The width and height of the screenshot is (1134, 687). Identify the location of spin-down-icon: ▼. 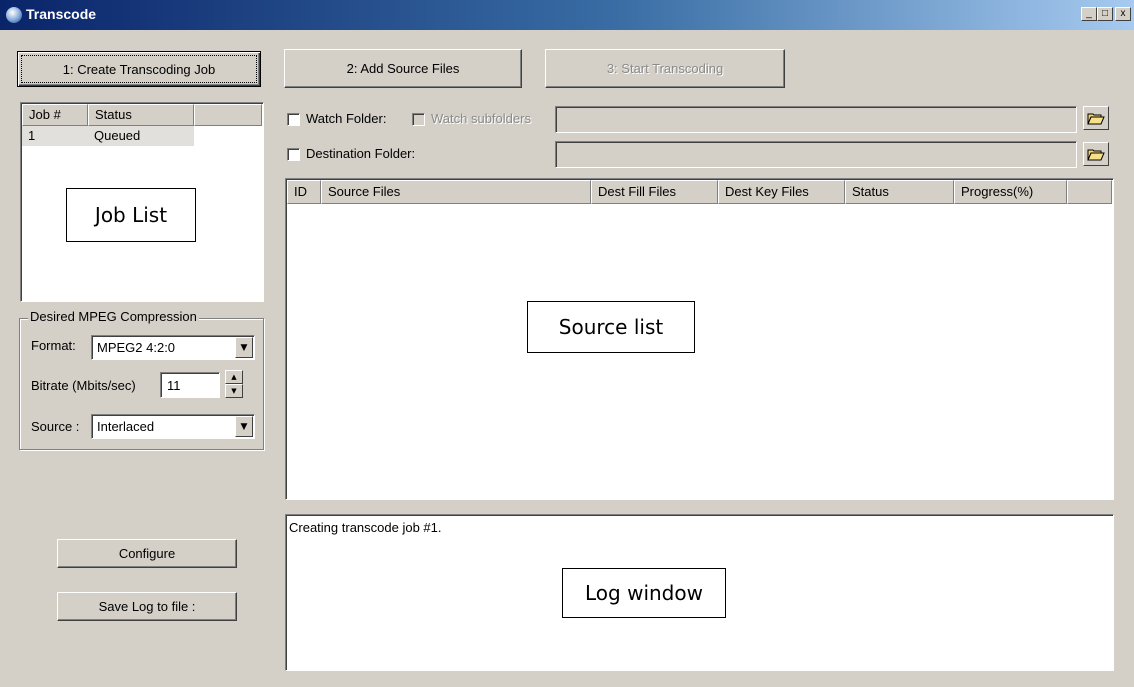
(234, 391).